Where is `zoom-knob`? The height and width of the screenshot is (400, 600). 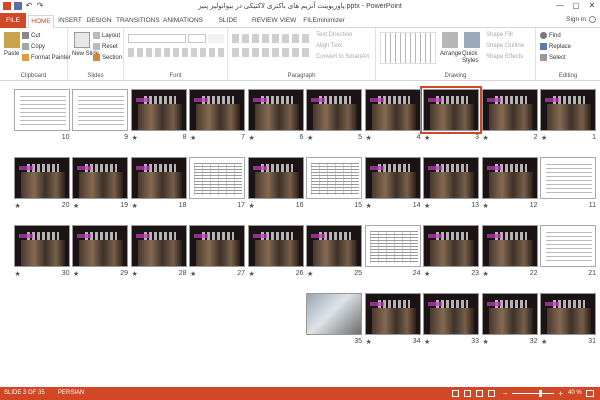 zoom-knob is located at coordinates (540, 393).